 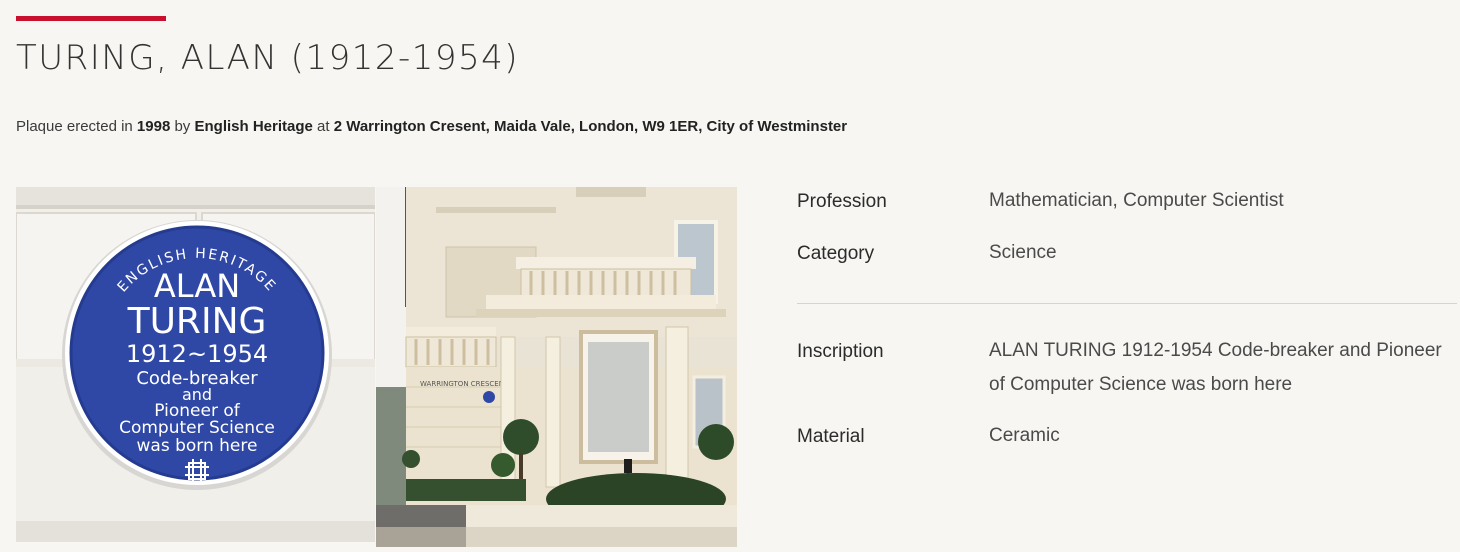 I want to click on meta-at: at, so click(x=323, y=126).